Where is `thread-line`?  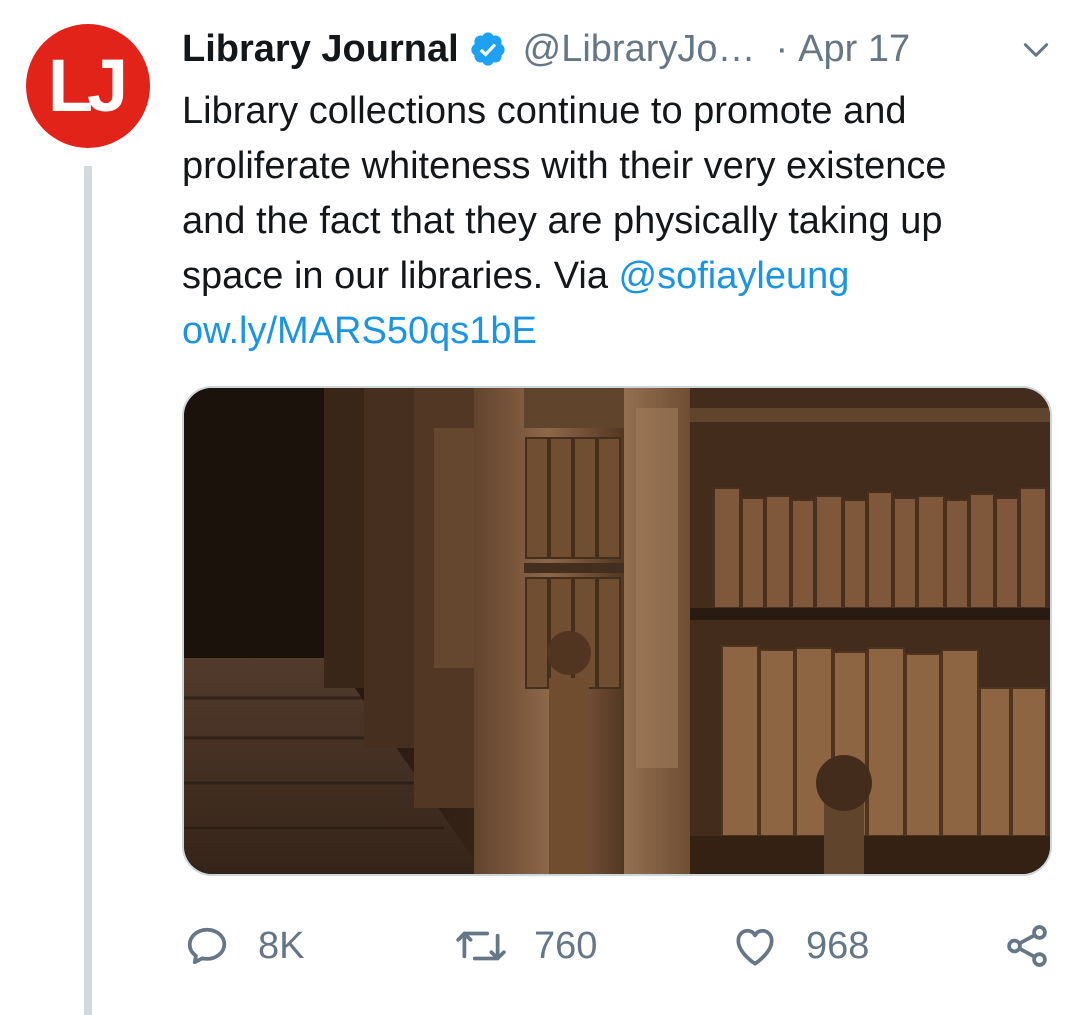 thread-line is located at coordinates (88, 590).